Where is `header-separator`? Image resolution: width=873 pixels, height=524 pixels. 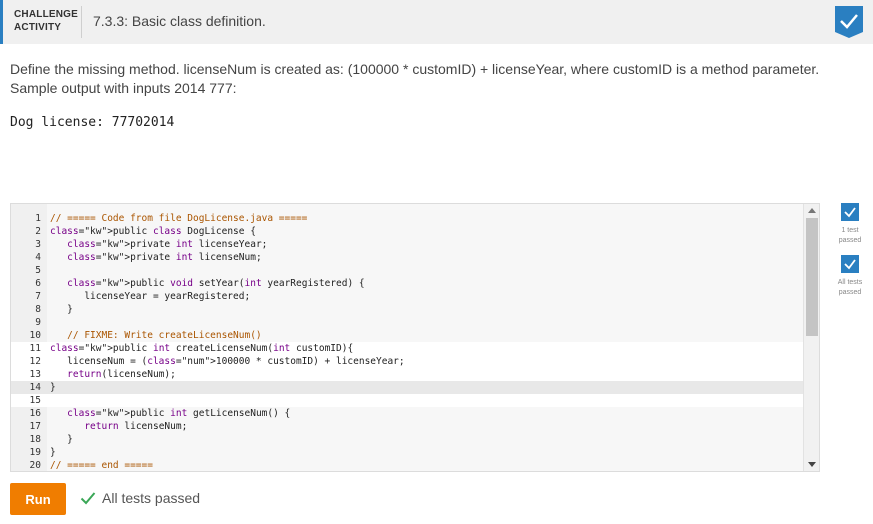
header-separator is located at coordinates (81, 22).